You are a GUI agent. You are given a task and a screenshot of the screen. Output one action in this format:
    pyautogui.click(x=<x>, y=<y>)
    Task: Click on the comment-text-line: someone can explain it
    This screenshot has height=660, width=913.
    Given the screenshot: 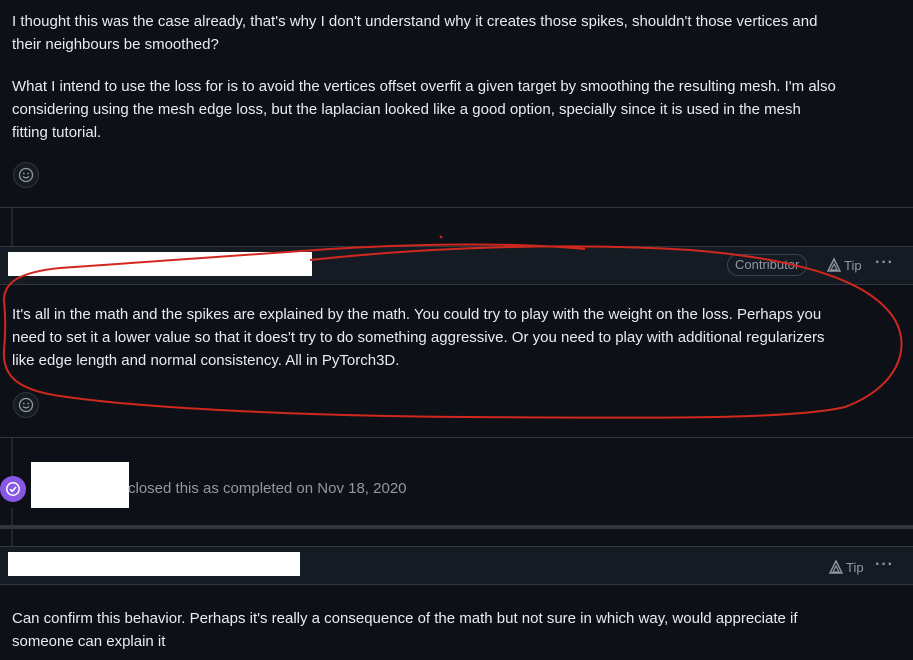 What is the action you would take?
    pyautogui.click(x=89, y=641)
    